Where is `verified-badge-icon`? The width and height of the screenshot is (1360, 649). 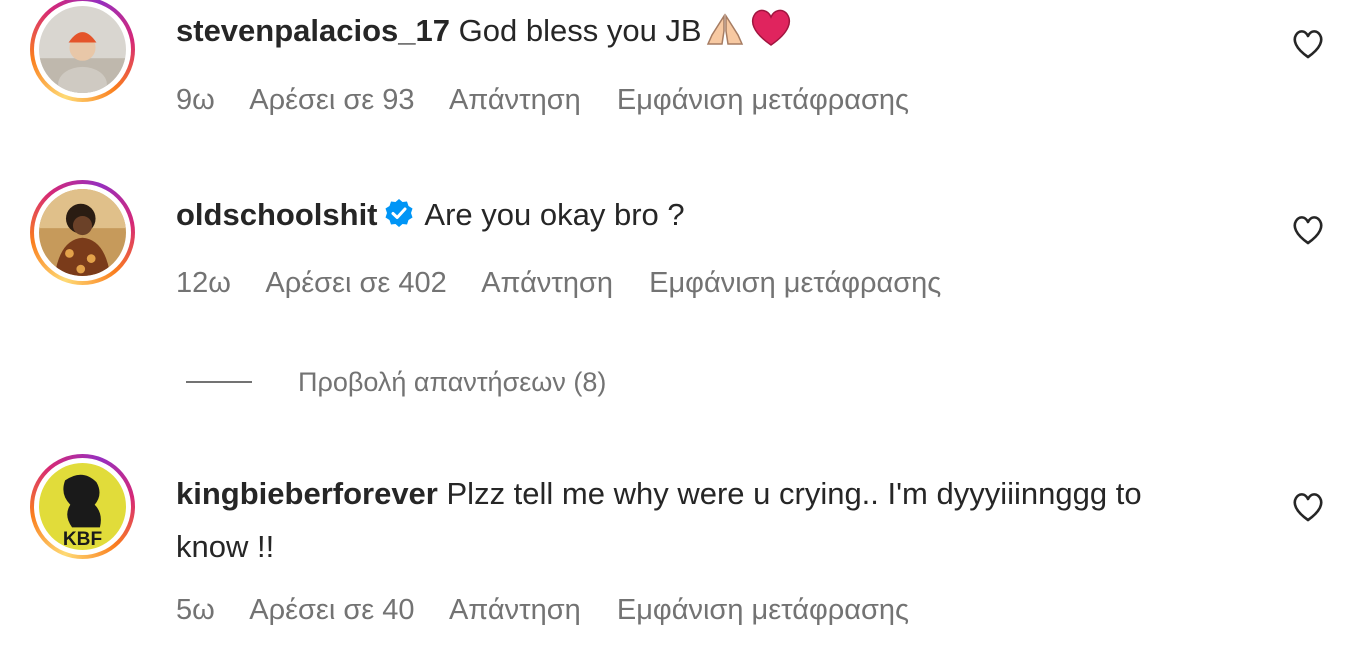
verified-badge-icon is located at coordinates (398, 213).